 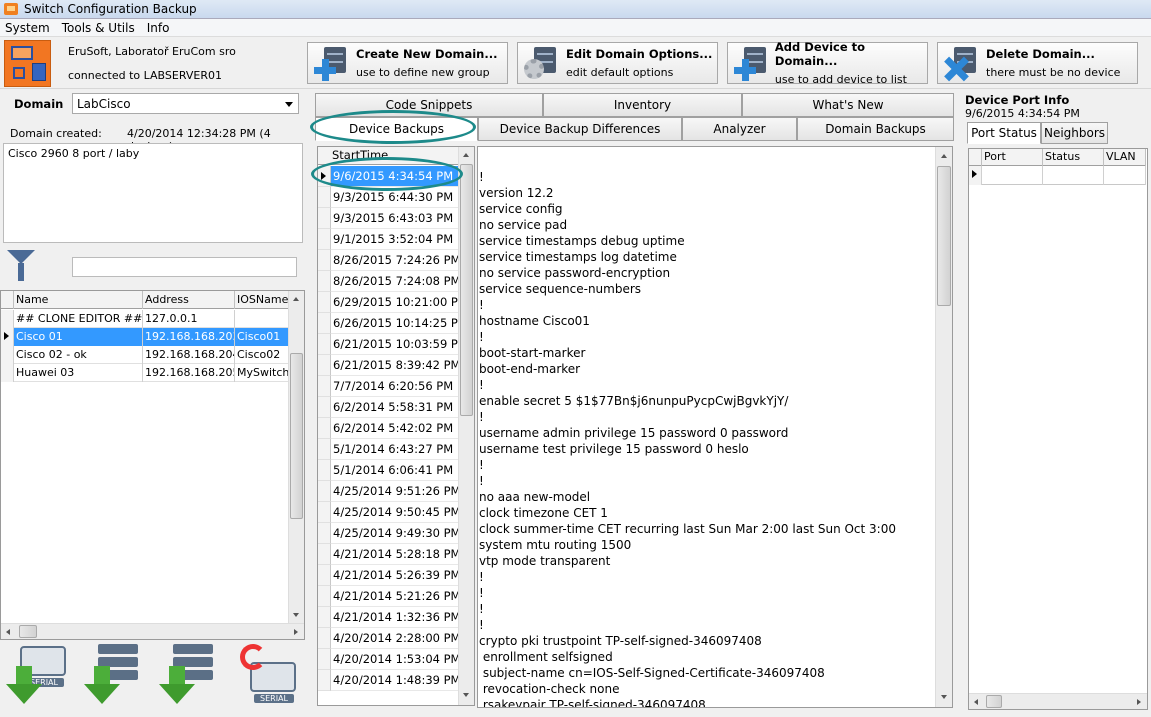 I want to click on domain-select: LabCisco, so click(x=185, y=103).